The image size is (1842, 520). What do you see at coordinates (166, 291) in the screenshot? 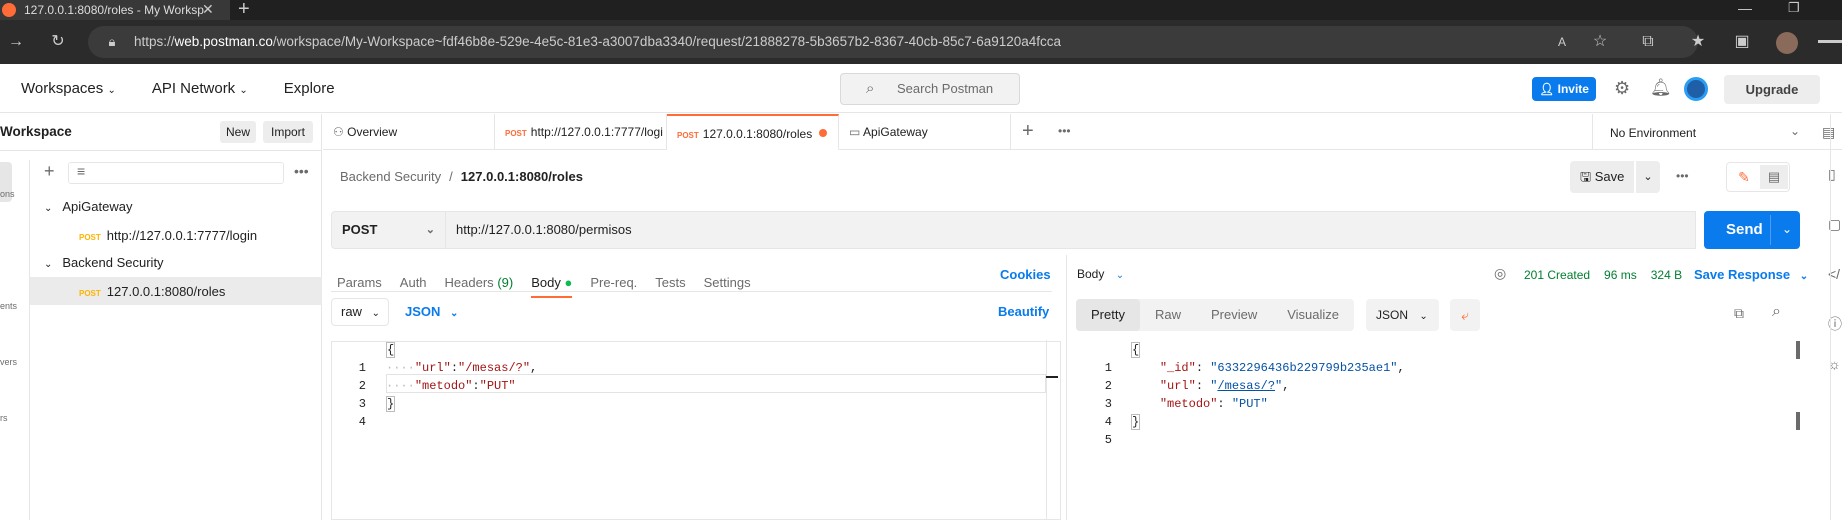
I see `request-label: 127.0.0.1:8080/roles` at bounding box center [166, 291].